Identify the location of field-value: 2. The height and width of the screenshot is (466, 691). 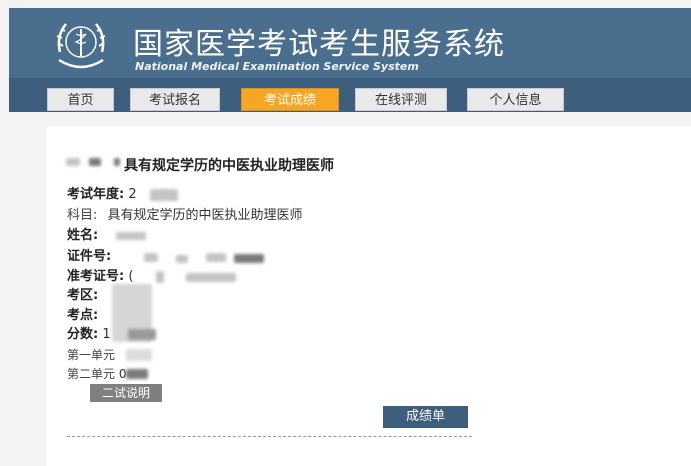
(132, 194).